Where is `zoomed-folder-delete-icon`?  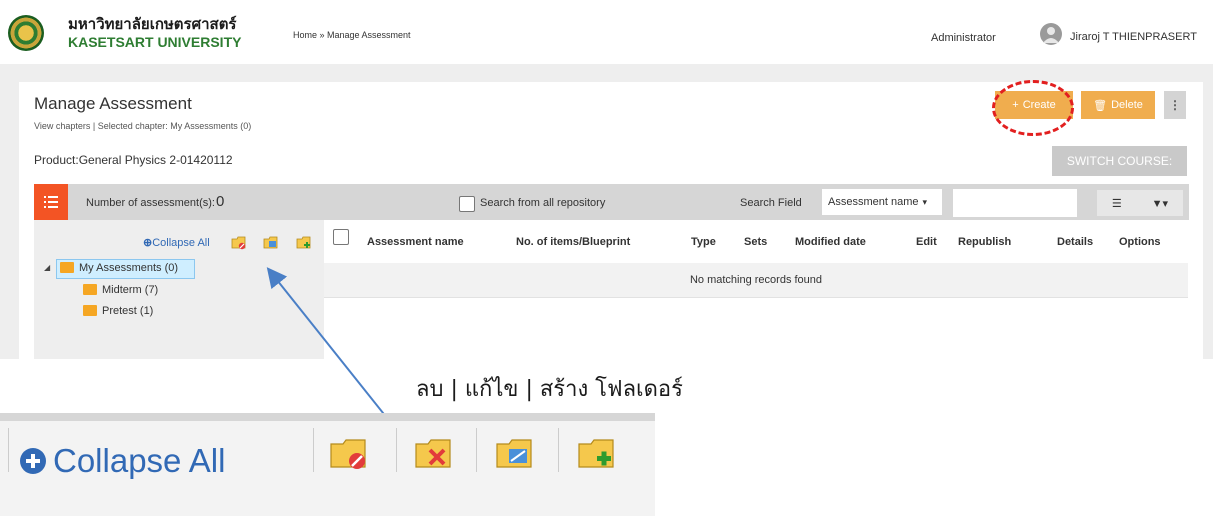
zoomed-folder-delete-icon is located at coordinates (348, 454).